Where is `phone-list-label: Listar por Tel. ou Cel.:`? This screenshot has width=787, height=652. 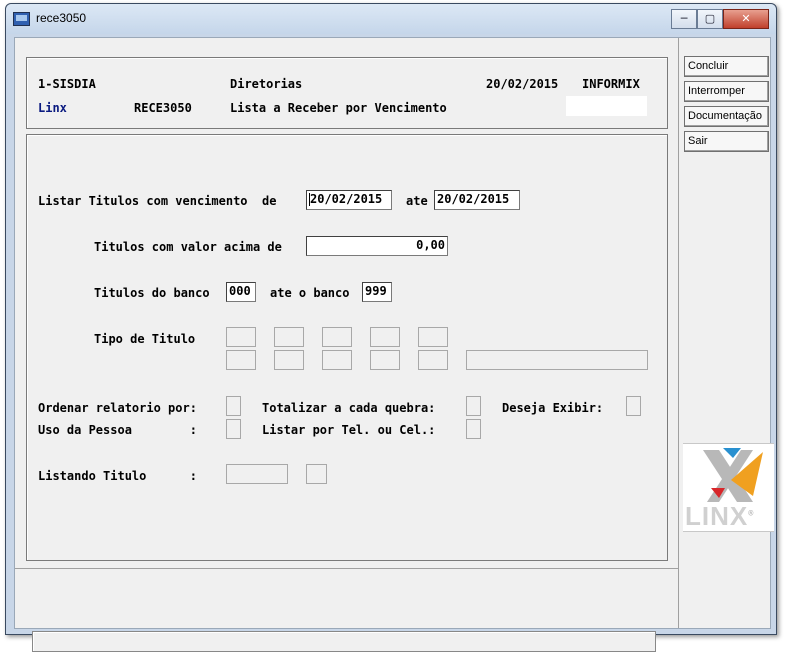 phone-list-label: Listar por Tel. ou Cel.: is located at coordinates (349, 430).